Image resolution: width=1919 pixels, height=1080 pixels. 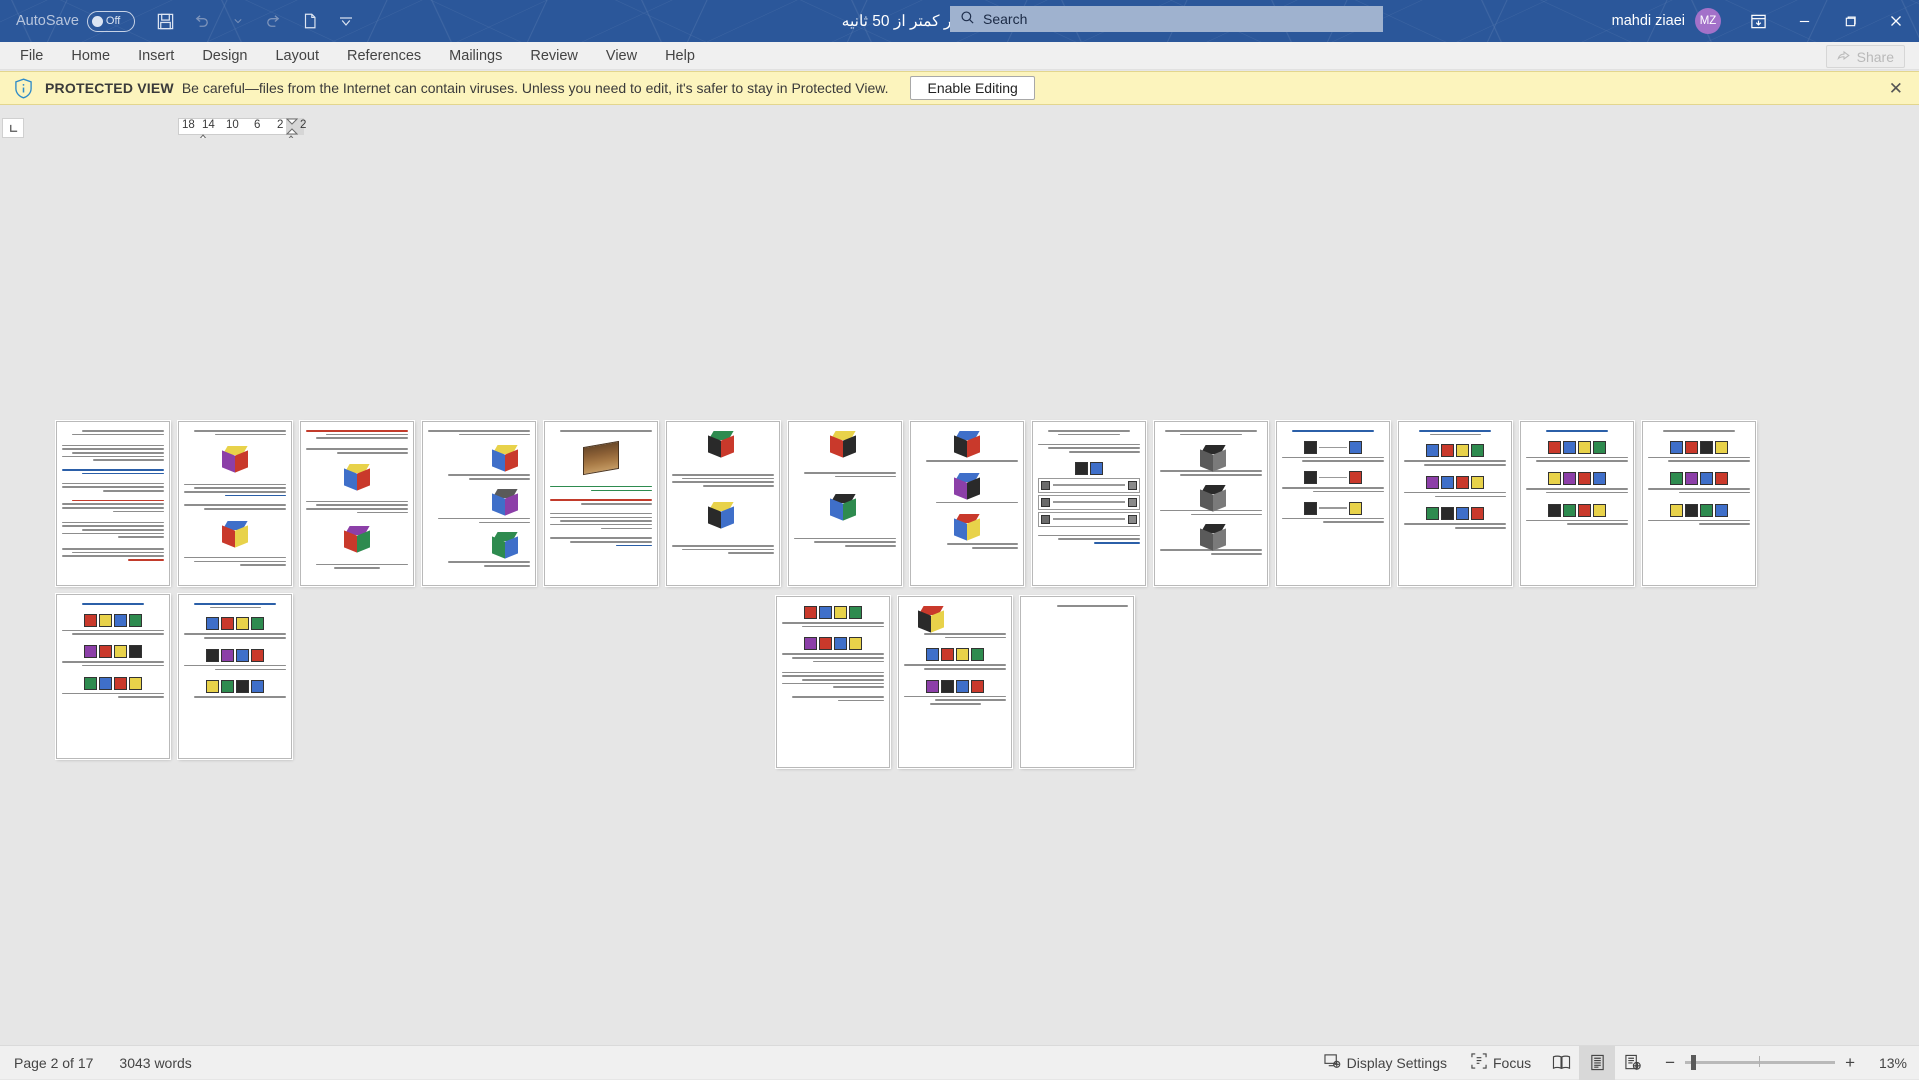 I want to click on title-bar: AutoSave Off, so click(x=959, y=21).